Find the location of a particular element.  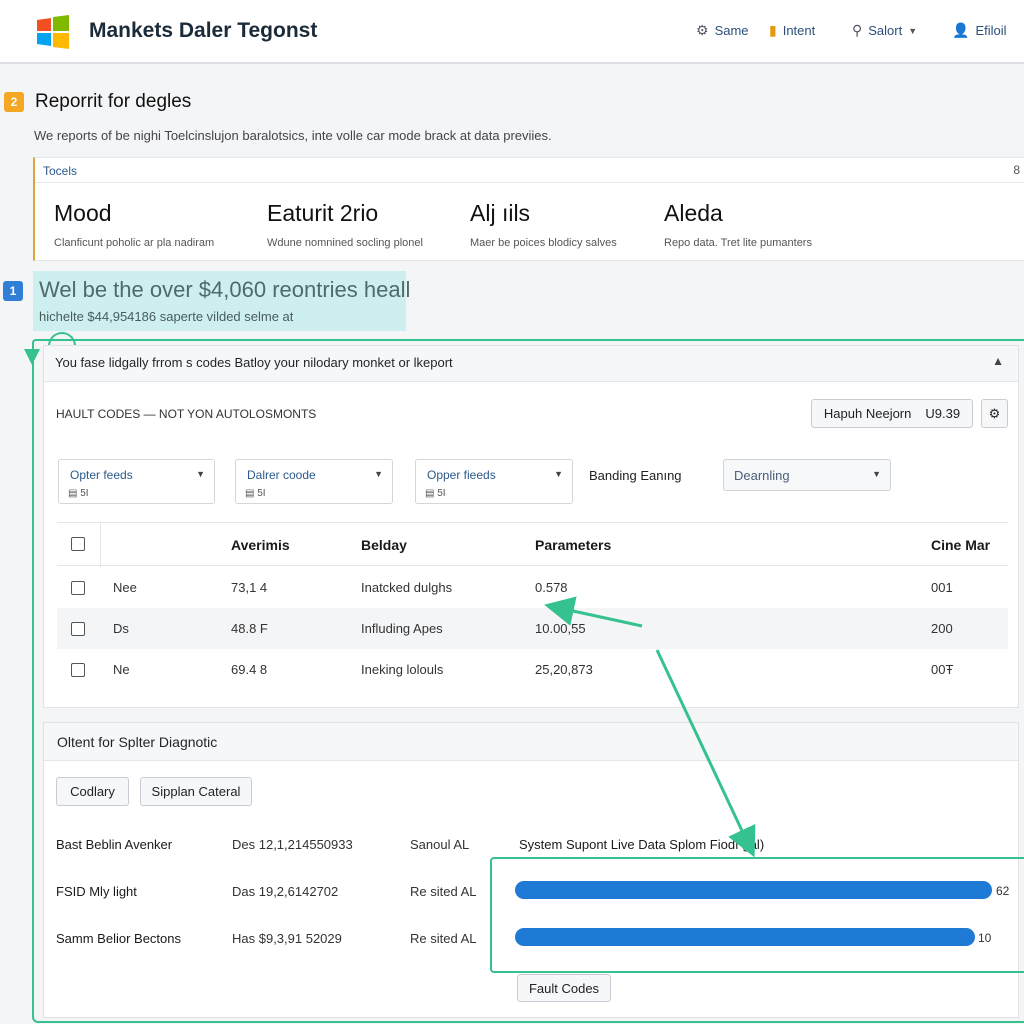

table-header: Averimis Belday Parameters Cine Mar is located at coordinates (532, 544).